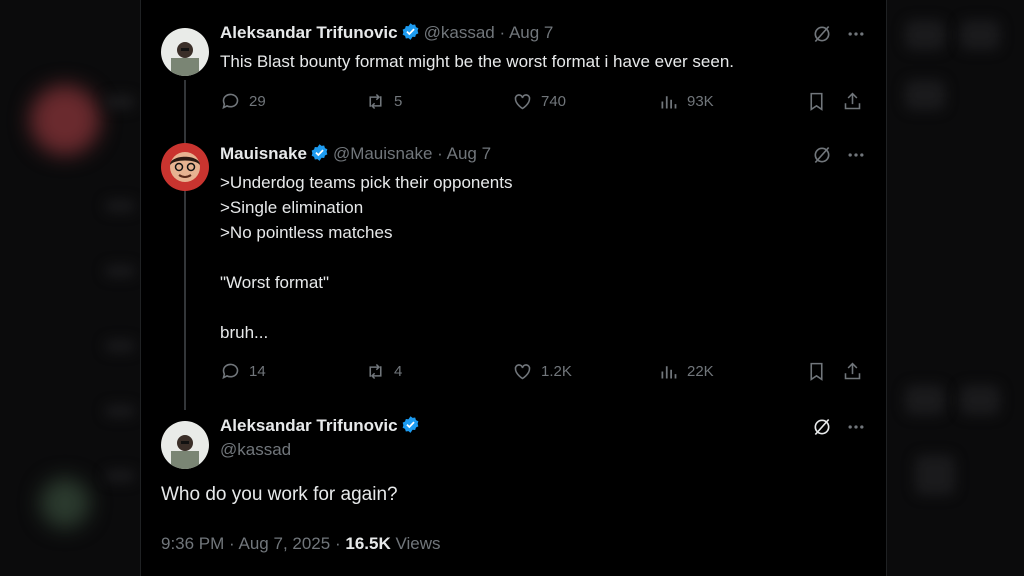 Image resolution: width=1024 pixels, height=576 pixels. Describe the element at coordinates (285, 543) in the screenshot. I see `tweet-full-date: Aug 7, 2025` at that location.